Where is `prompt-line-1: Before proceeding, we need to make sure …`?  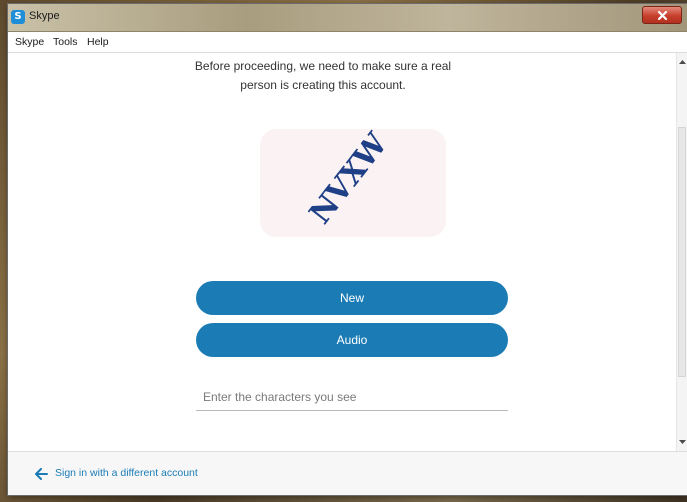 prompt-line-1: Before proceeding, we need to make sure … is located at coordinates (323, 66).